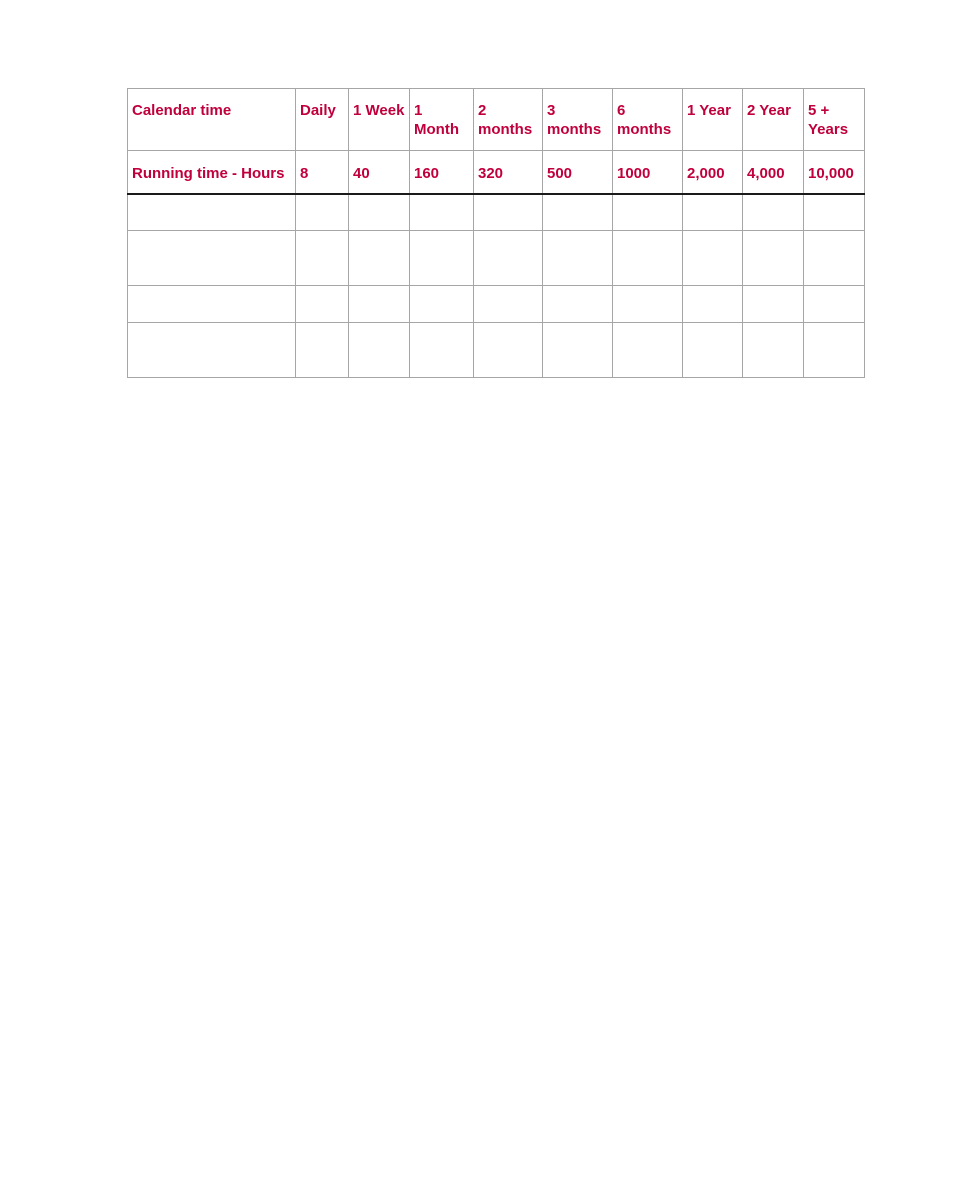 This screenshot has height=1179, width=954. What do you see at coordinates (647, 172) in the screenshot?
I see `hours-cell: 1000` at bounding box center [647, 172].